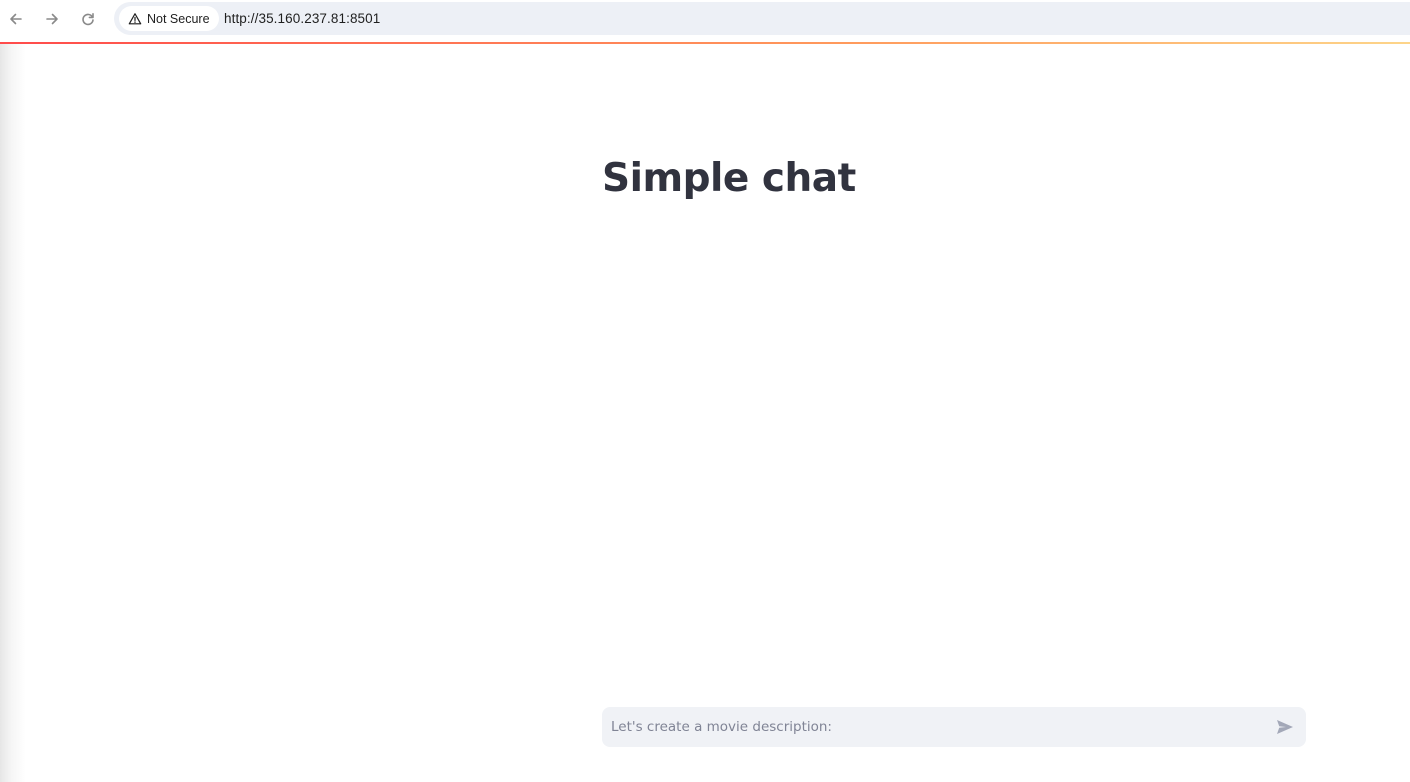 The height and width of the screenshot is (782, 1410). Describe the element at coordinates (135, 18) in the screenshot. I see `warning-triangle-icon` at that location.